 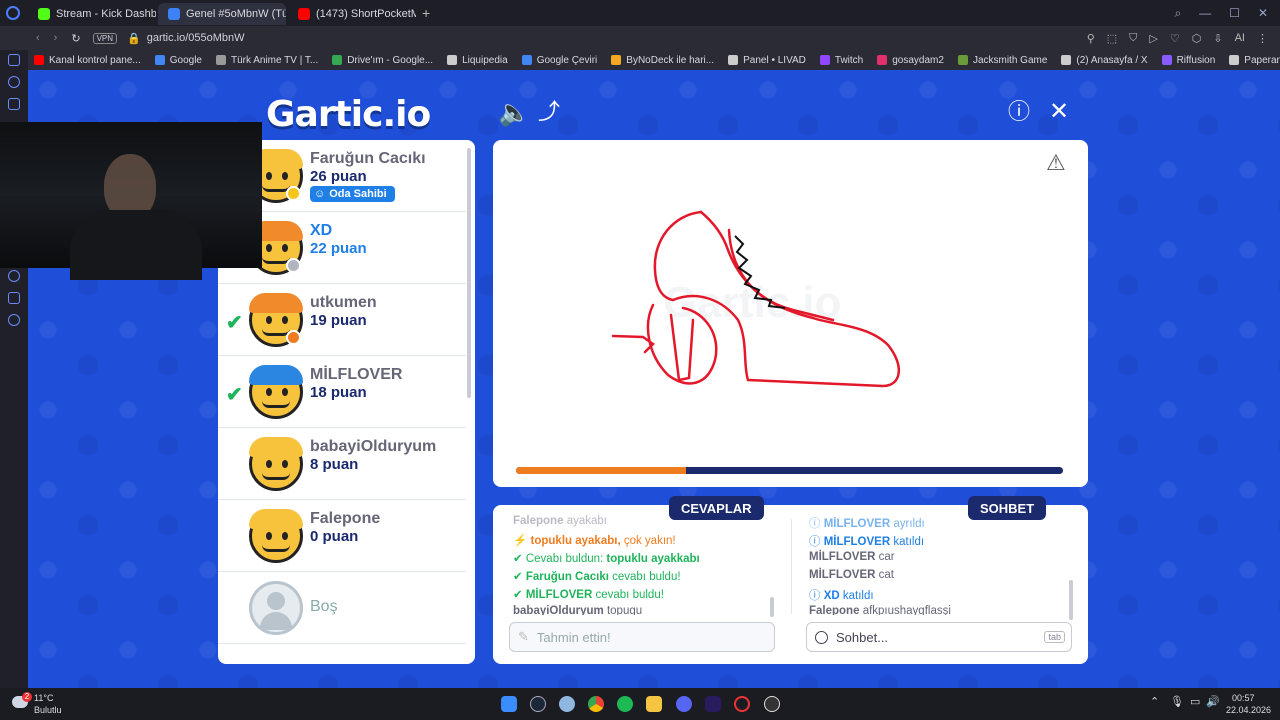 What do you see at coordinates (320, 194) in the screenshot?
I see `owner-badge-icon: ☺` at bounding box center [320, 194].